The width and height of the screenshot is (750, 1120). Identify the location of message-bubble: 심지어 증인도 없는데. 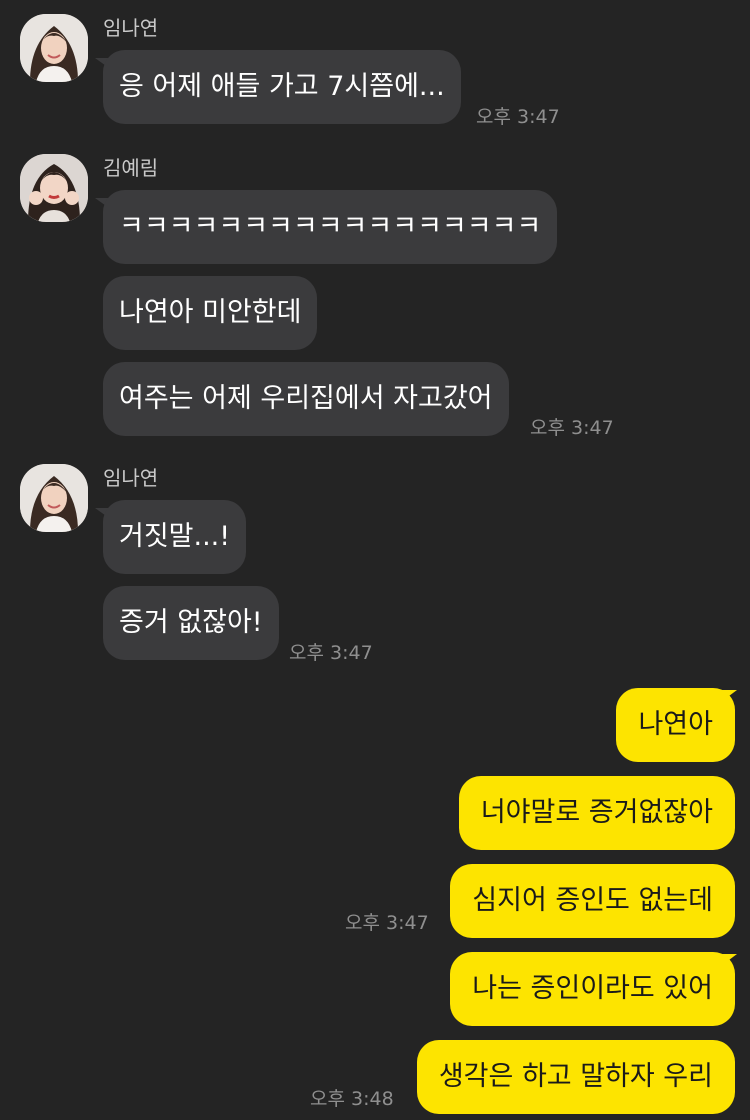
(592, 901).